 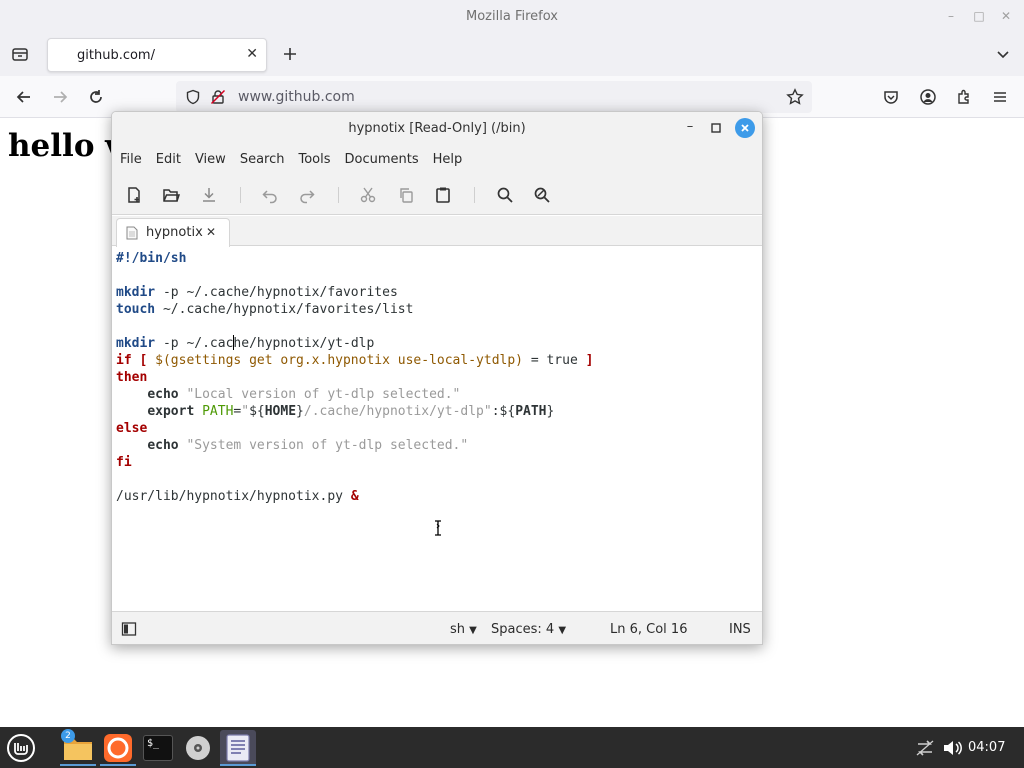 What do you see at coordinates (648, 629) in the screenshot?
I see `cursor-position: Ln 6, Col 16` at bounding box center [648, 629].